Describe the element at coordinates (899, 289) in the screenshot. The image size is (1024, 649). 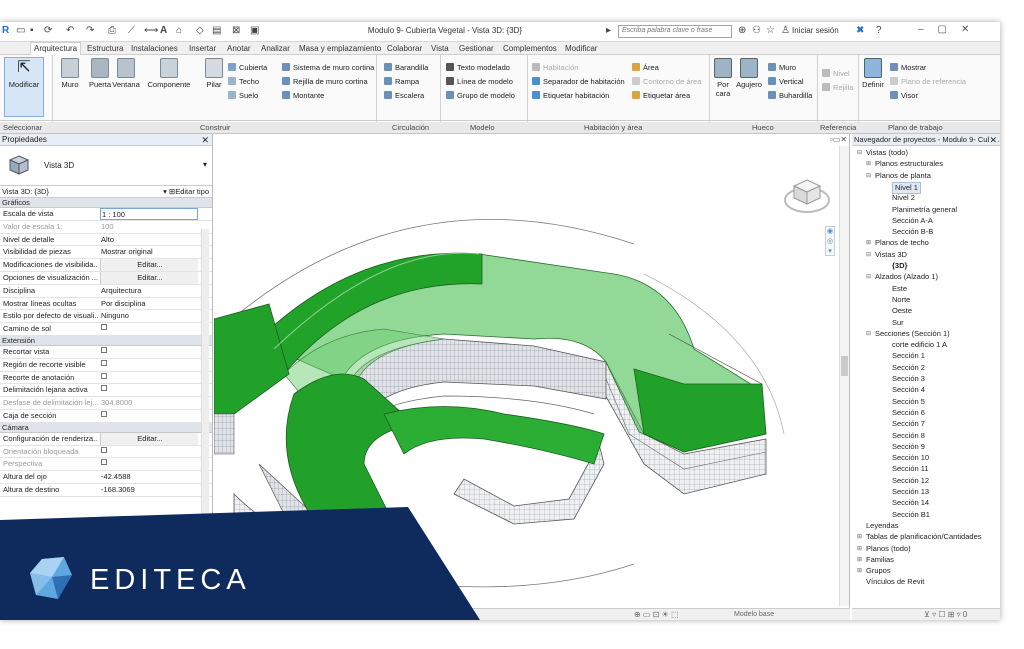
I see `browser-node: Este` at that location.